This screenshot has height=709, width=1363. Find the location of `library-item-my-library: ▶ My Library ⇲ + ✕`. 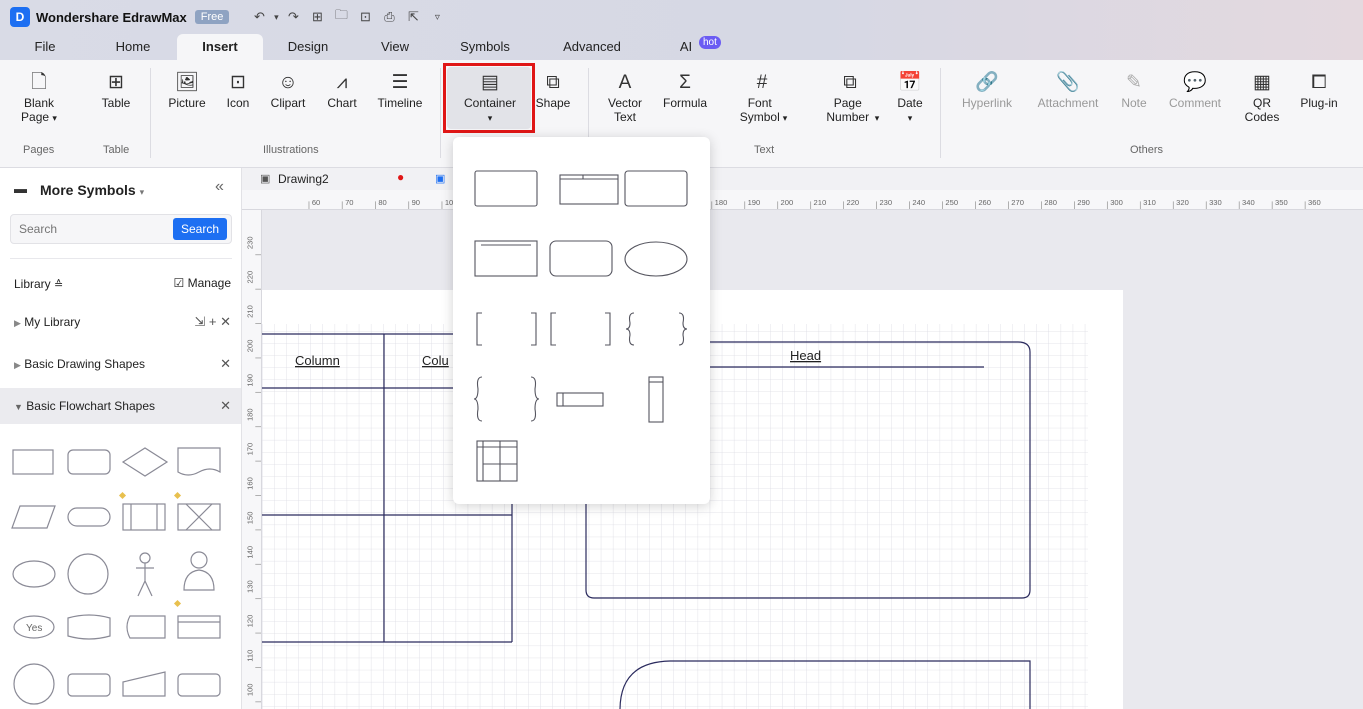

library-item-my-library: ▶ My Library ⇲ + ✕ is located at coordinates (120, 322).